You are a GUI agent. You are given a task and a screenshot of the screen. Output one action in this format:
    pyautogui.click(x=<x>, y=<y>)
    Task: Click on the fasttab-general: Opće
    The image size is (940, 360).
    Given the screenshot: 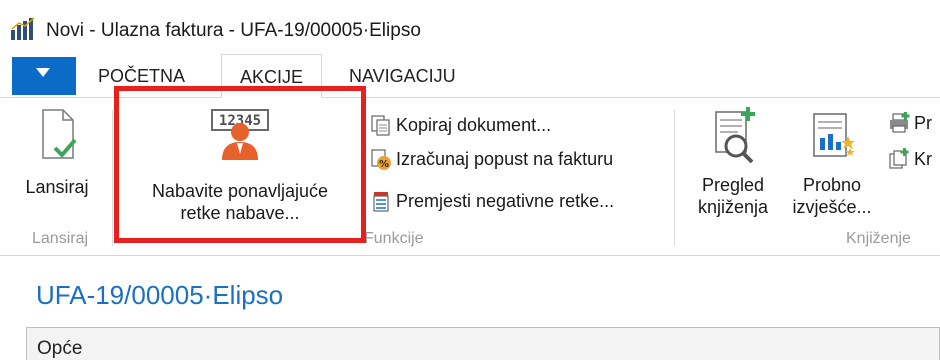 What is the action you would take?
    pyautogui.click(x=483, y=343)
    